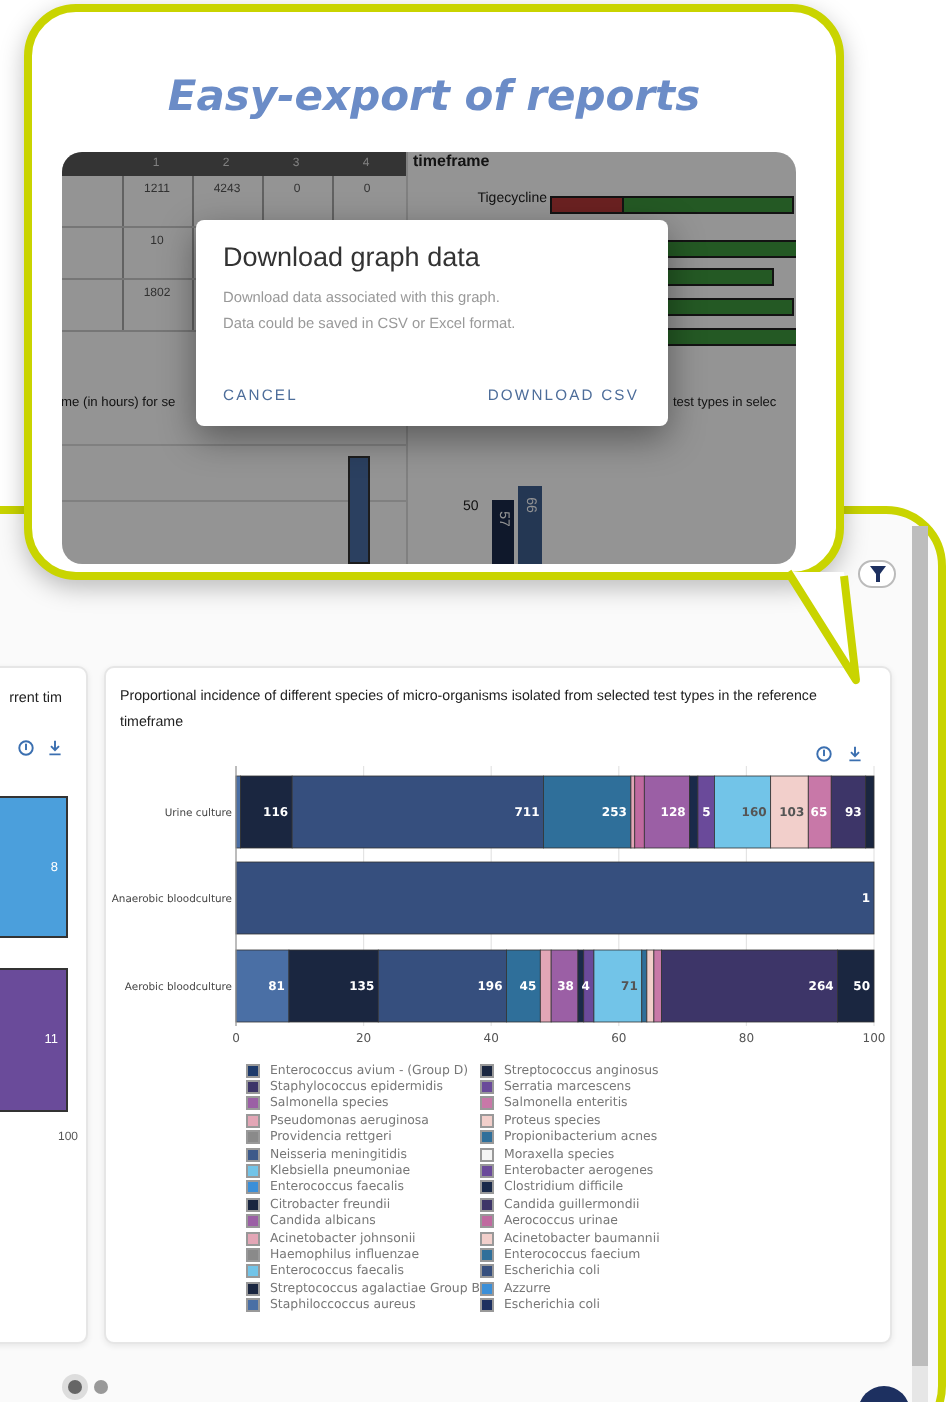 This screenshot has width=950, height=1402. What do you see at coordinates (358, 510) in the screenshot?
I see `chart-bar` at bounding box center [358, 510].